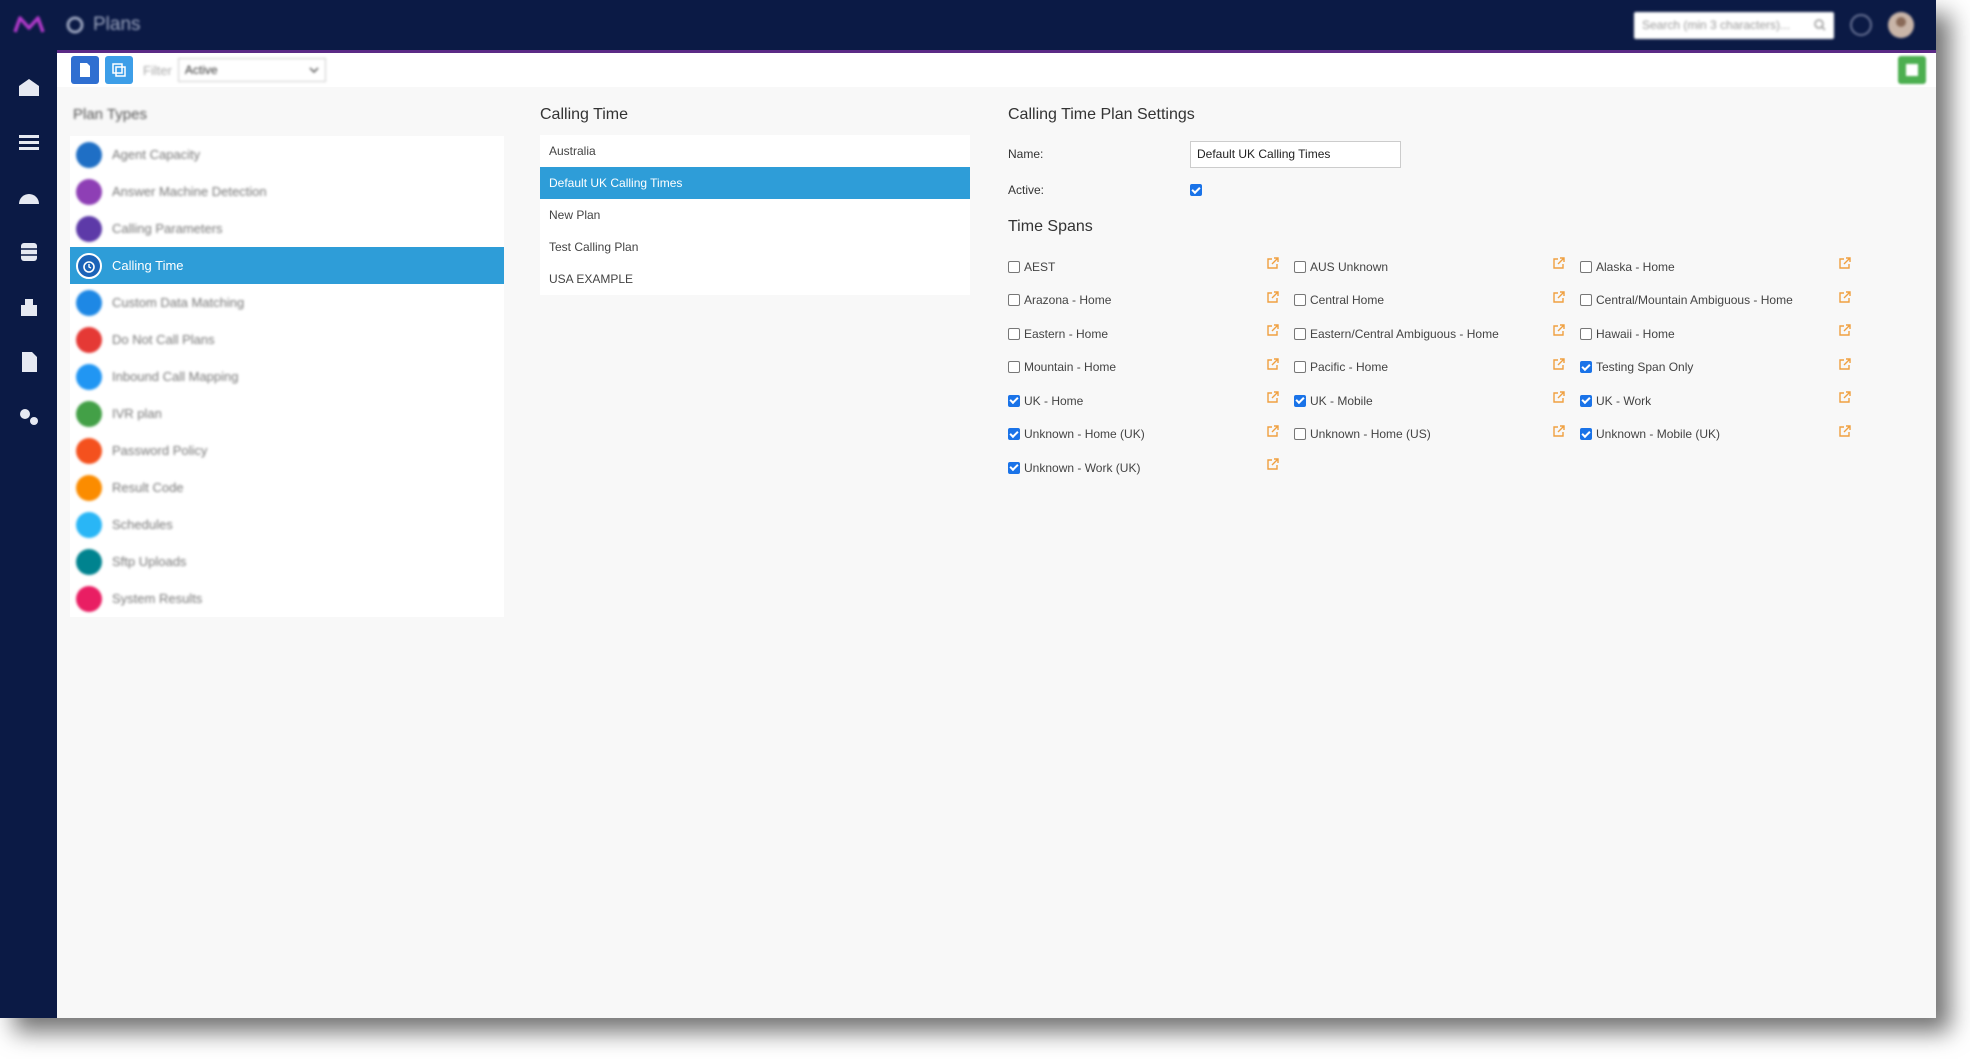  What do you see at coordinates (1723, 368) in the screenshot?
I see `time-span-item: Testing Span Only` at bounding box center [1723, 368].